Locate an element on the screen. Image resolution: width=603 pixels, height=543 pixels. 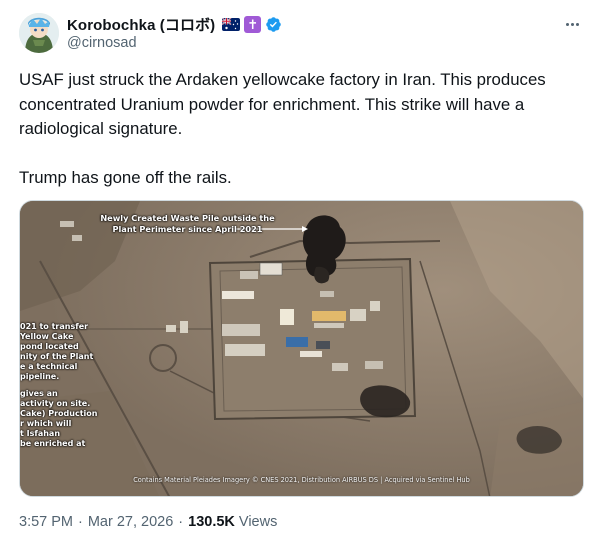
verified-badge-icon is located at coordinates (273, 24).